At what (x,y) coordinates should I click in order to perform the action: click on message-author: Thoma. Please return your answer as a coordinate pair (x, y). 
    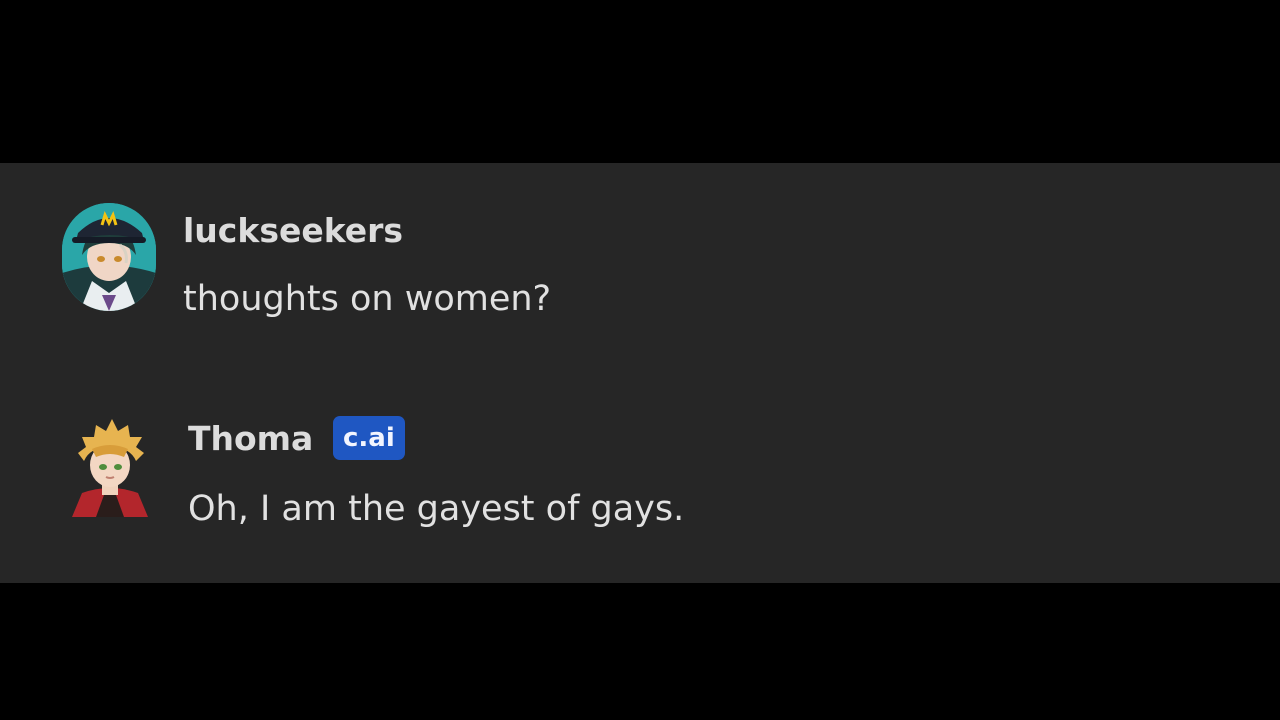
    Looking at the image, I should click on (250, 439).